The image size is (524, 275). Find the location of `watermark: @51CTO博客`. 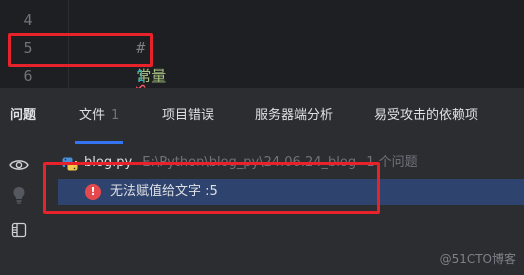

watermark: @51CTO博客 is located at coordinates (477, 259).